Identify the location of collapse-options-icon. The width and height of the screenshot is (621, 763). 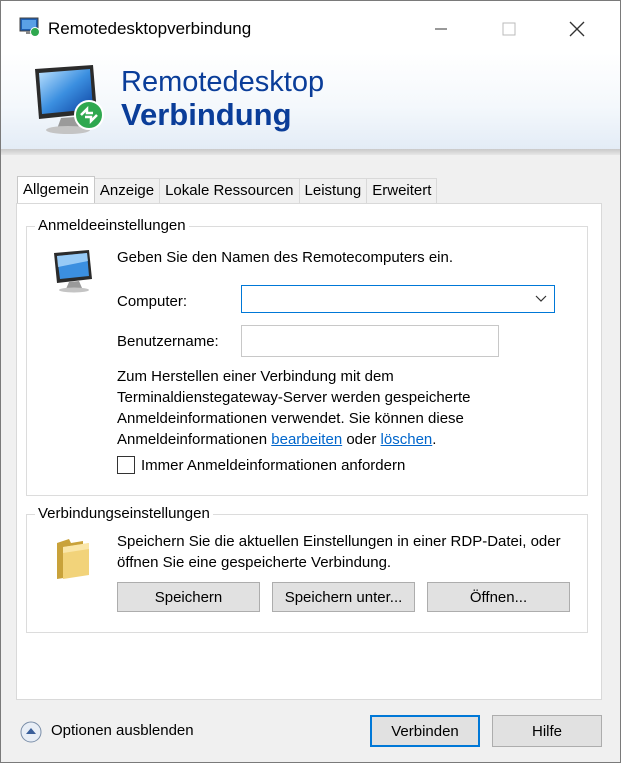
(31, 732).